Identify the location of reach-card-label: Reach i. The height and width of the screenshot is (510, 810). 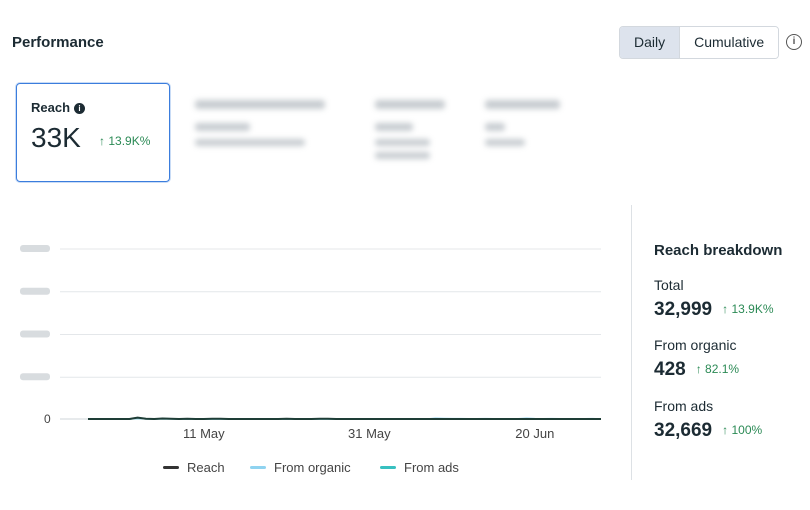
(58, 107).